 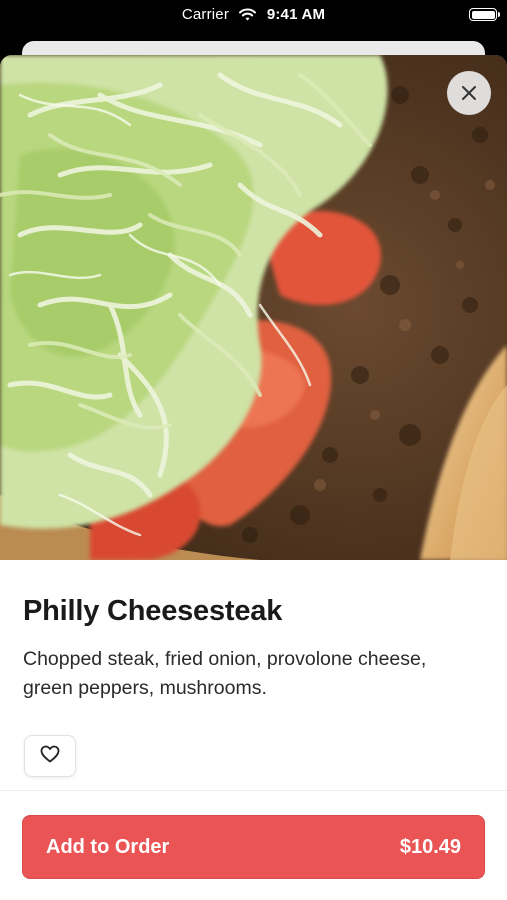 I want to click on close-button, so click(x=469, y=93).